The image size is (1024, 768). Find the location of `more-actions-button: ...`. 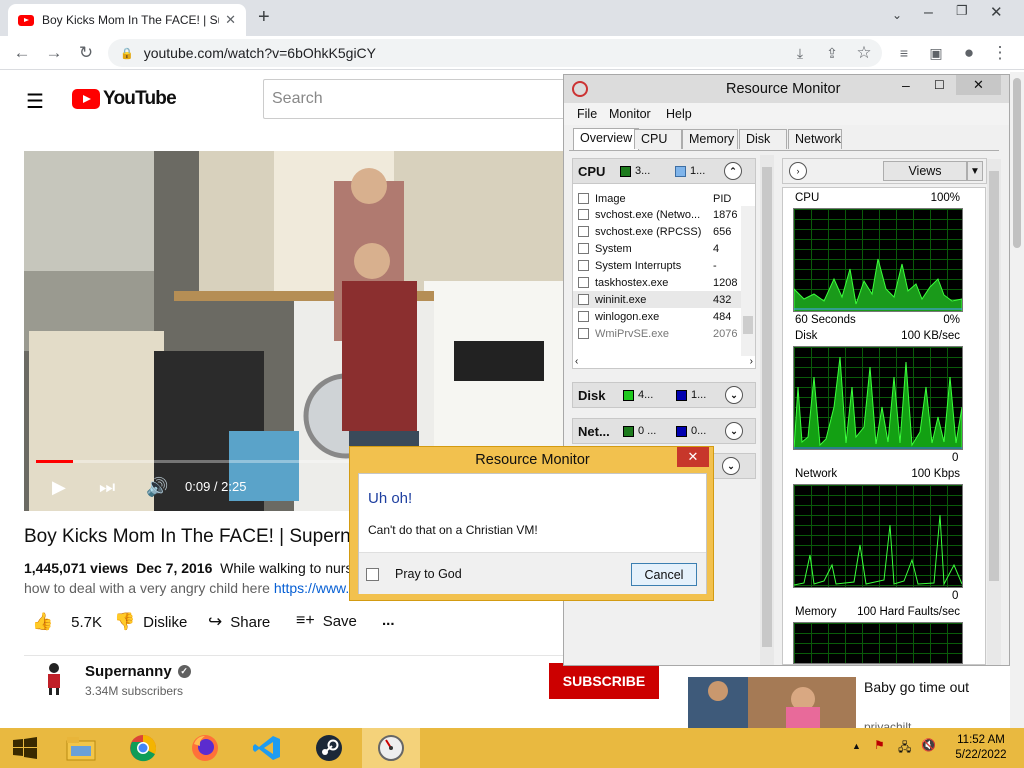

more-actions-button: ... is located at coordinates (388, 620).